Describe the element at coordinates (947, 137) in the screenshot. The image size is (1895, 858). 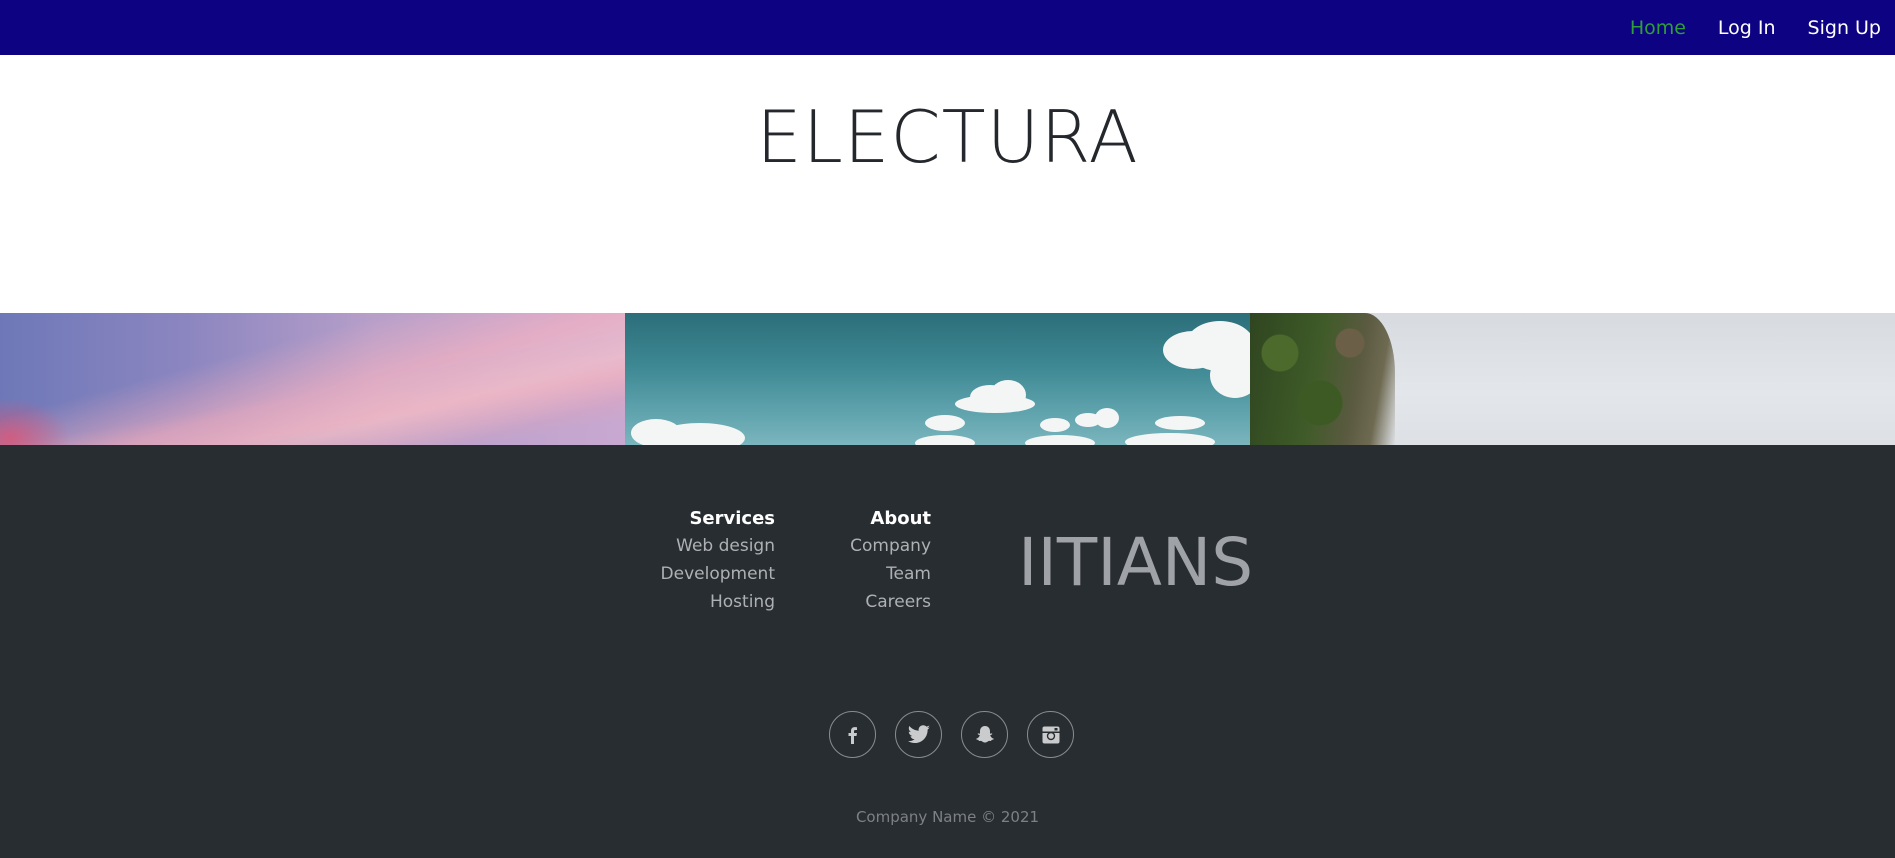
I see `page-title: ELECTURA` at that location.